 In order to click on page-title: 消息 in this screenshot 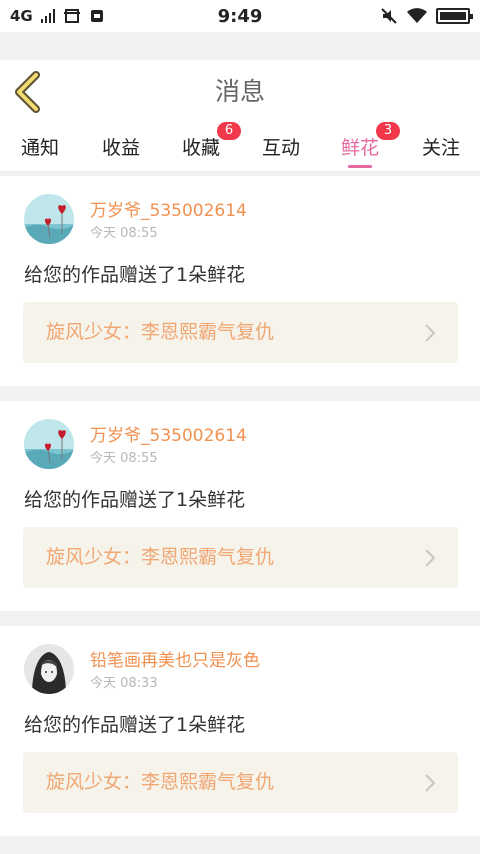, I will do `click(239, 91)`.